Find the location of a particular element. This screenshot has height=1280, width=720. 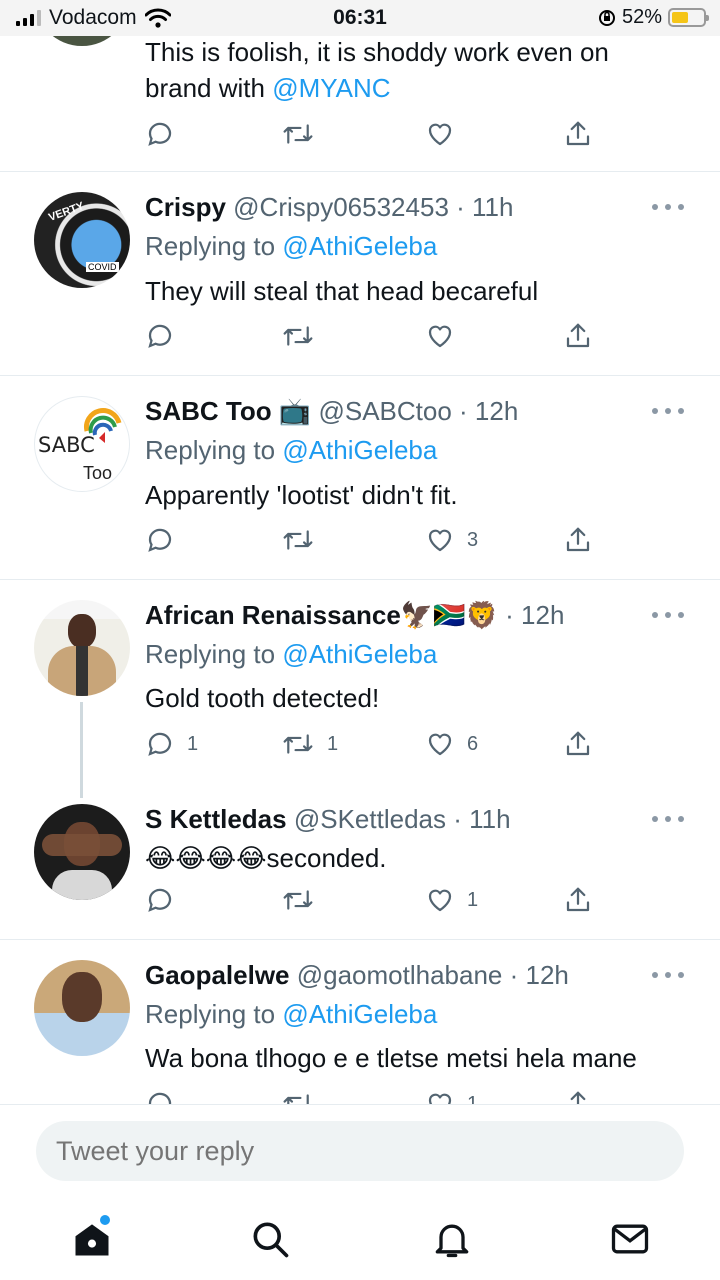

tweet-text-line-2: brand with @MYANC is located at coordinates (268, 88).